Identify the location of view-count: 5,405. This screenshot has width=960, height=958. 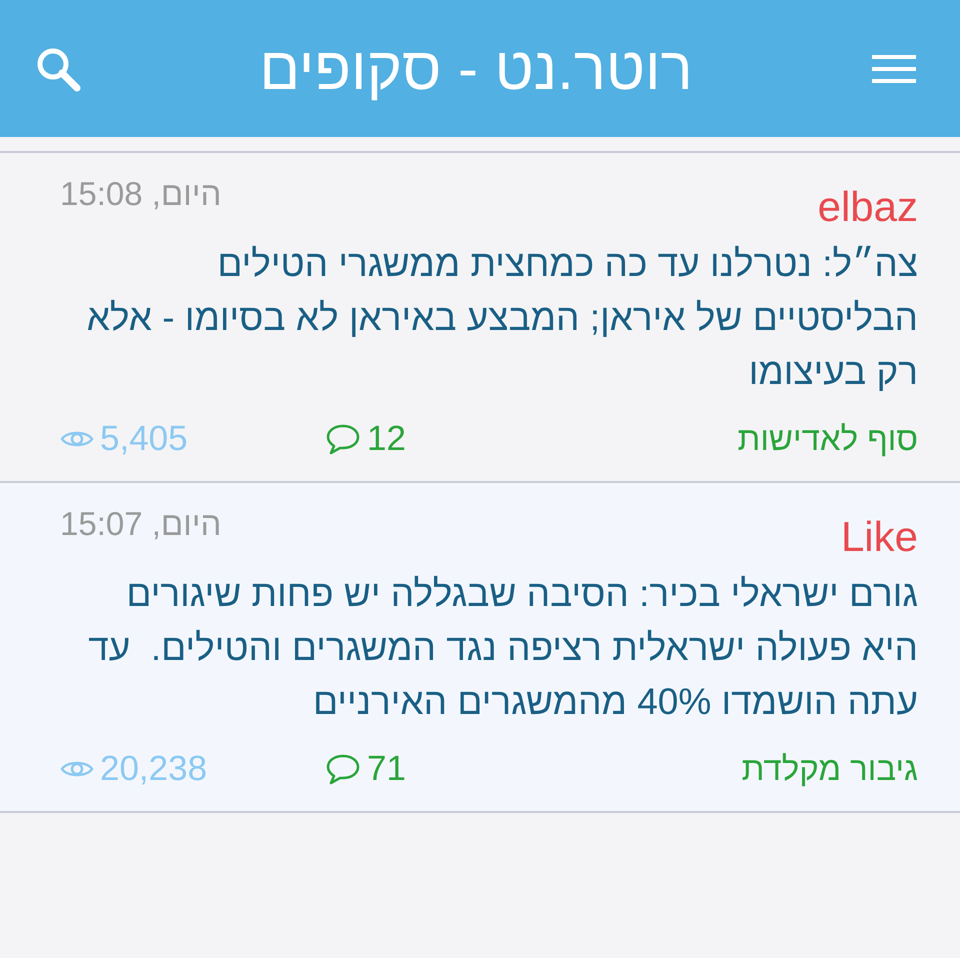
(144, 439).